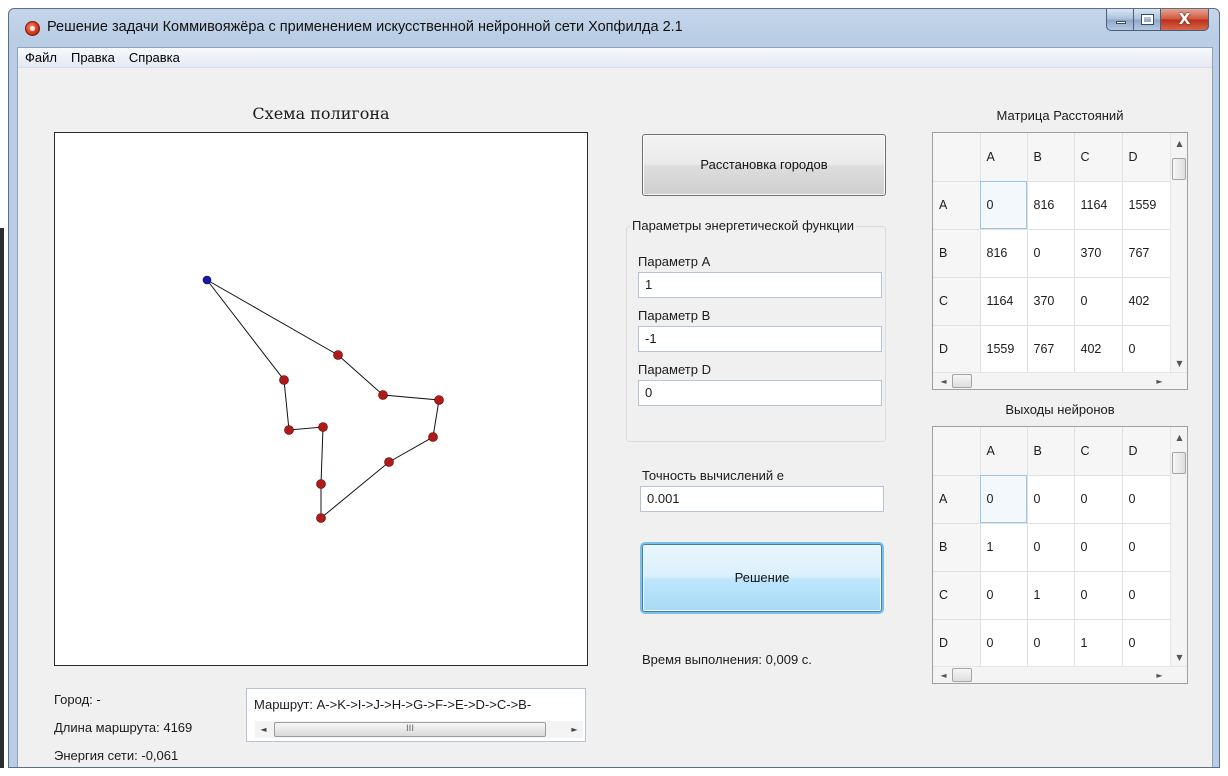 The image size is (1228, 776). What do you see at coordinates (116, 755) in the screenshot?
I see `network-energy-status: Энергия сети: -0,061` at bounding box center [116, 755].